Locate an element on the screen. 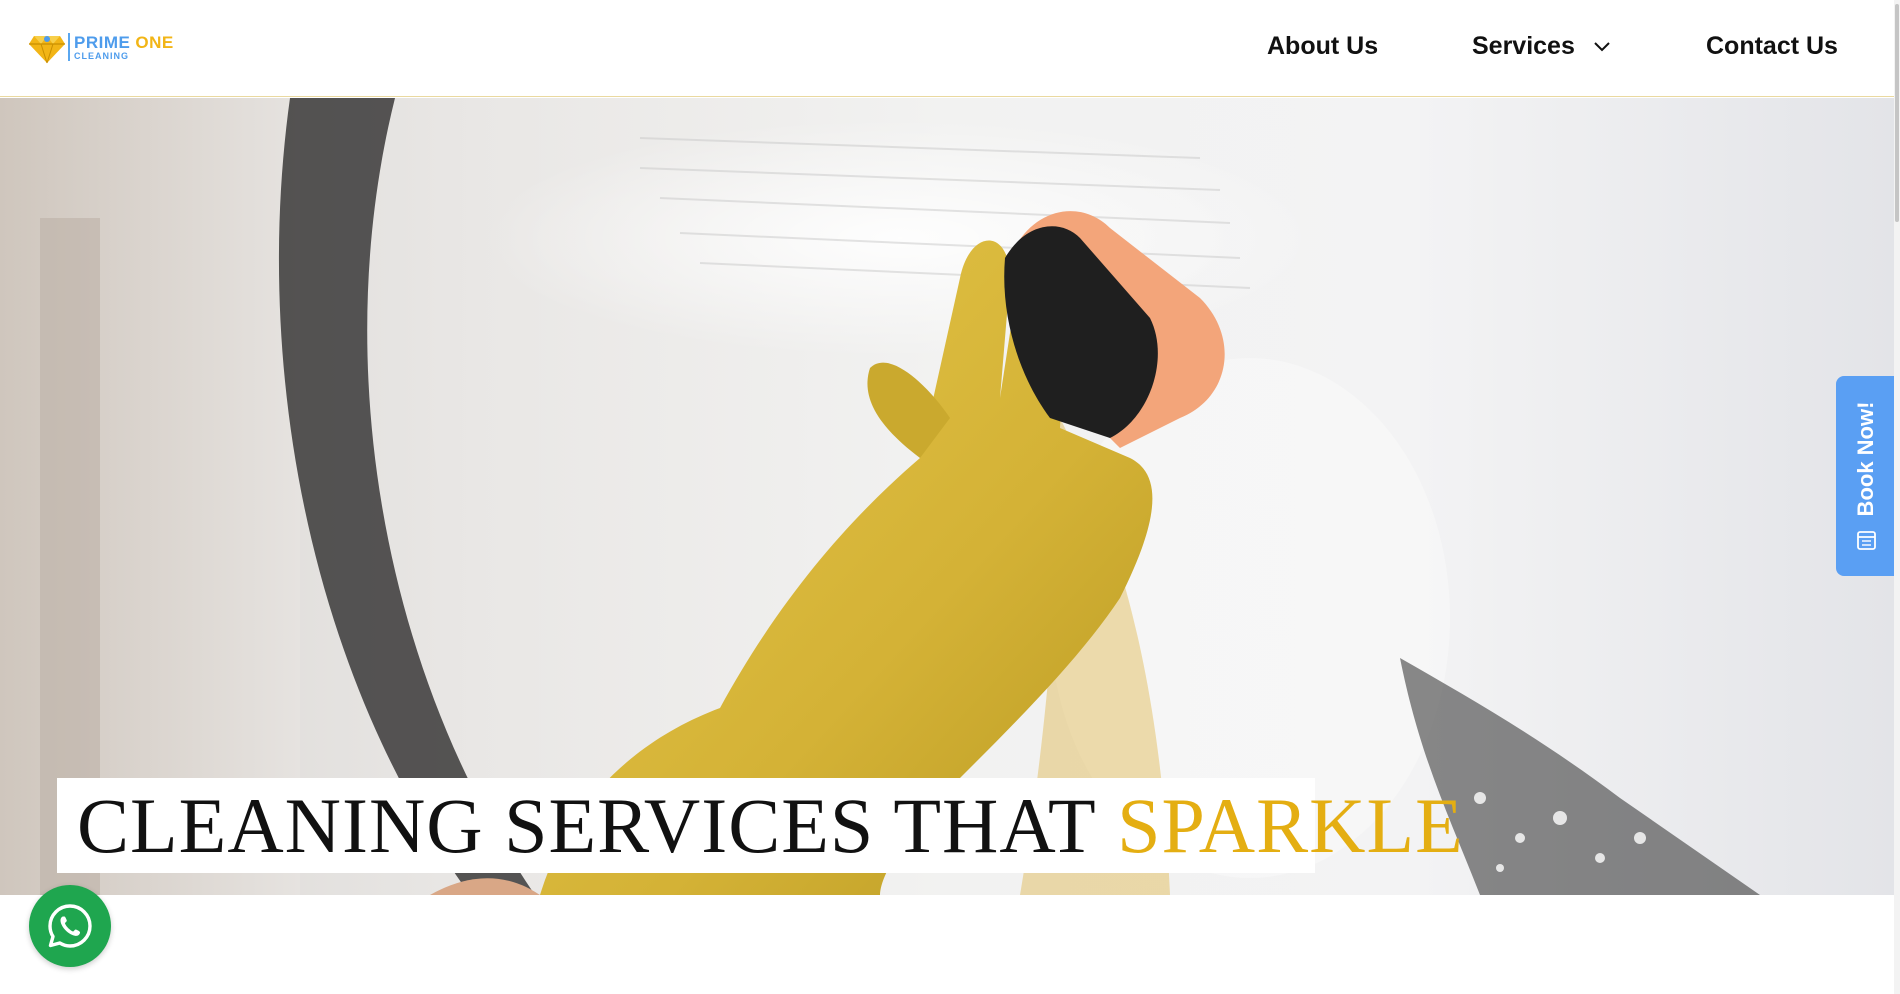 This screenshot has width=1900, height=994. whatsapp-icon is located at coordinates (70, 926).